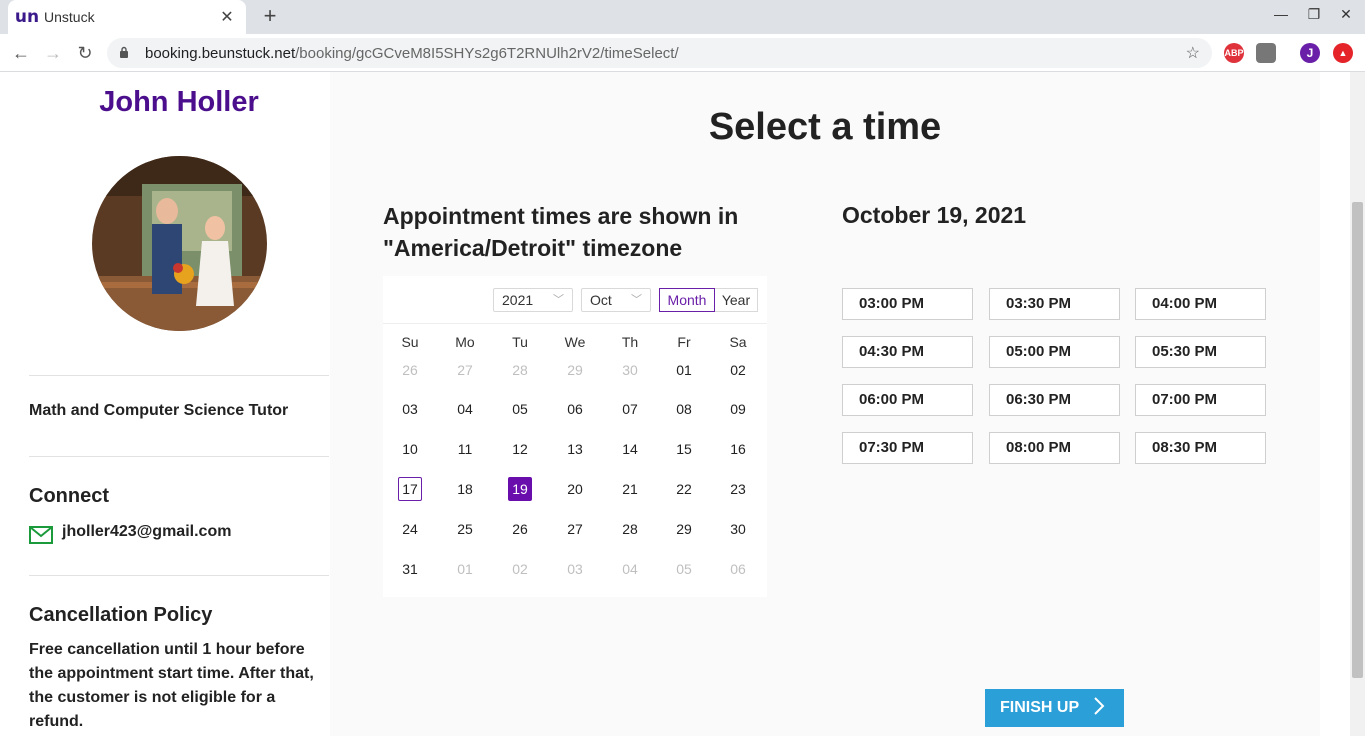 The image size is (1365, 736). I want to click on new-tab-icon: +, so click(270, 16).